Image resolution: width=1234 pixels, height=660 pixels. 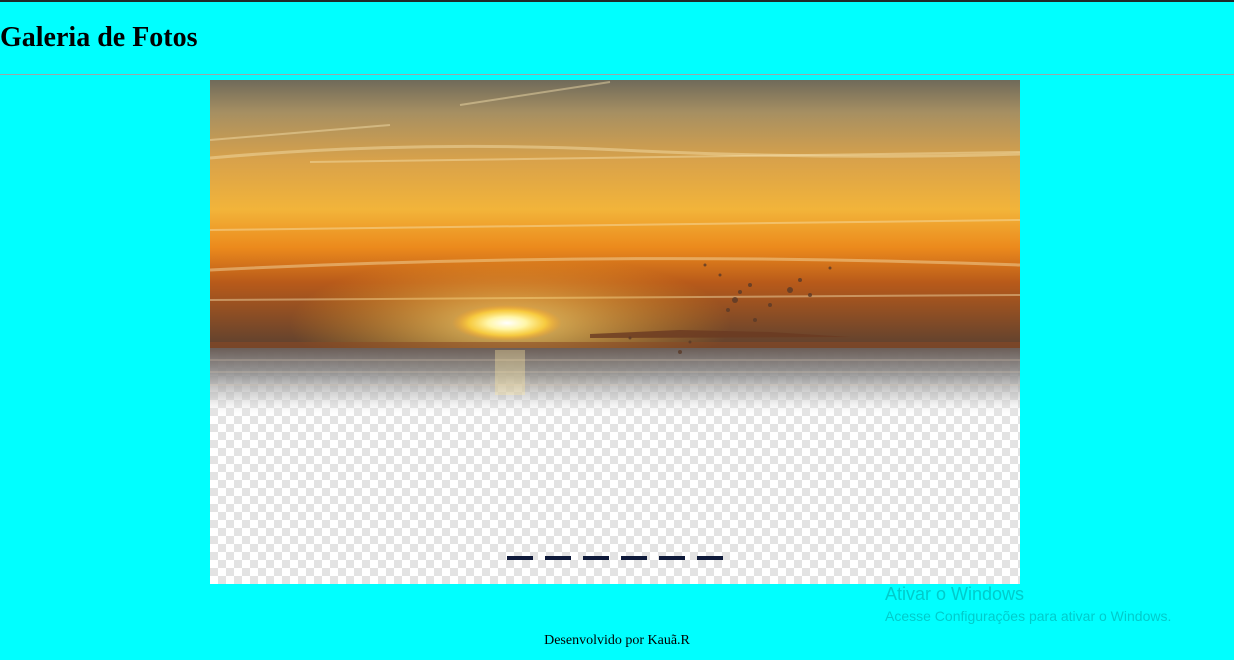 What do you see at coordinates (615, 558) in the screenshot?
I see `carousel-indicators` at bounding box center [615, 558].